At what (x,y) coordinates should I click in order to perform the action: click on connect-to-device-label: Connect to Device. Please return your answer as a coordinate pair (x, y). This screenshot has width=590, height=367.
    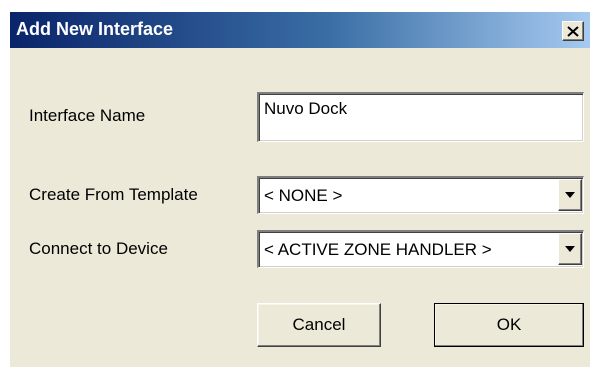
    Looking at the image, I should click on (98, 248).